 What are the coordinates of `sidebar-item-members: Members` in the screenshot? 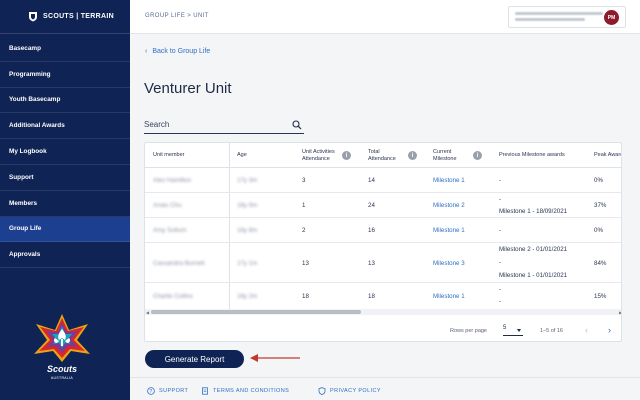 It's located at (65, 204).